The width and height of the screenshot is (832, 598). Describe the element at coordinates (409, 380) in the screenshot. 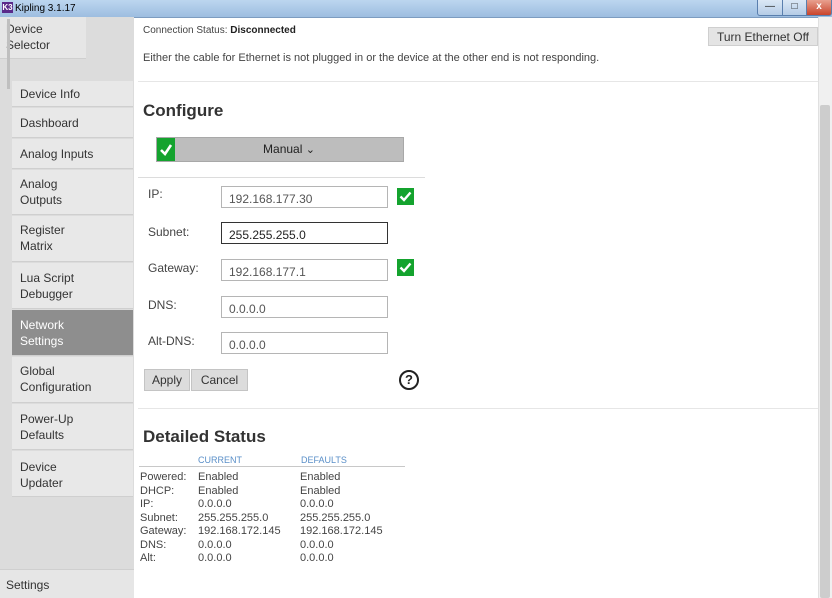

I see `help-icon: ?` at that location.